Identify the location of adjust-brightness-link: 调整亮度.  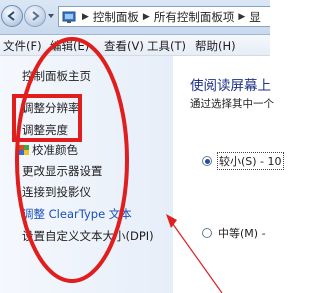
(45, 130).